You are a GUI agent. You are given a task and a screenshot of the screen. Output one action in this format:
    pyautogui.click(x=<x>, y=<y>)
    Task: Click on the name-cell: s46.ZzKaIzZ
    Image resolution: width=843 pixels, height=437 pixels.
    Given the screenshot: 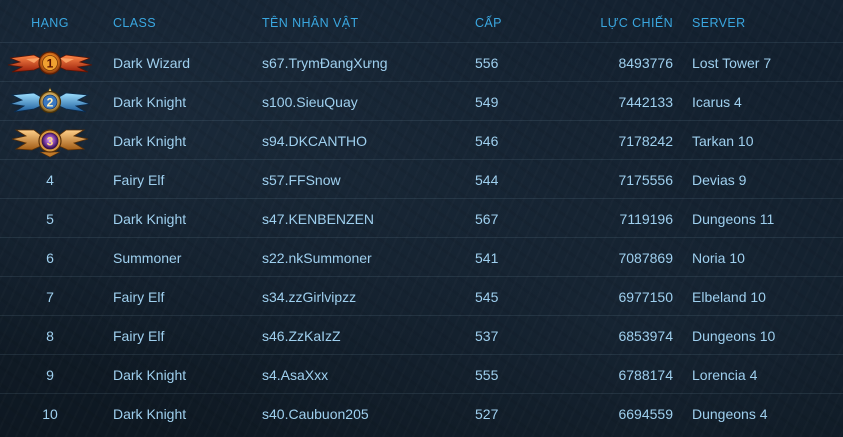 What is the action you would take?
    pyautogui.click(x=301, y=335)
    